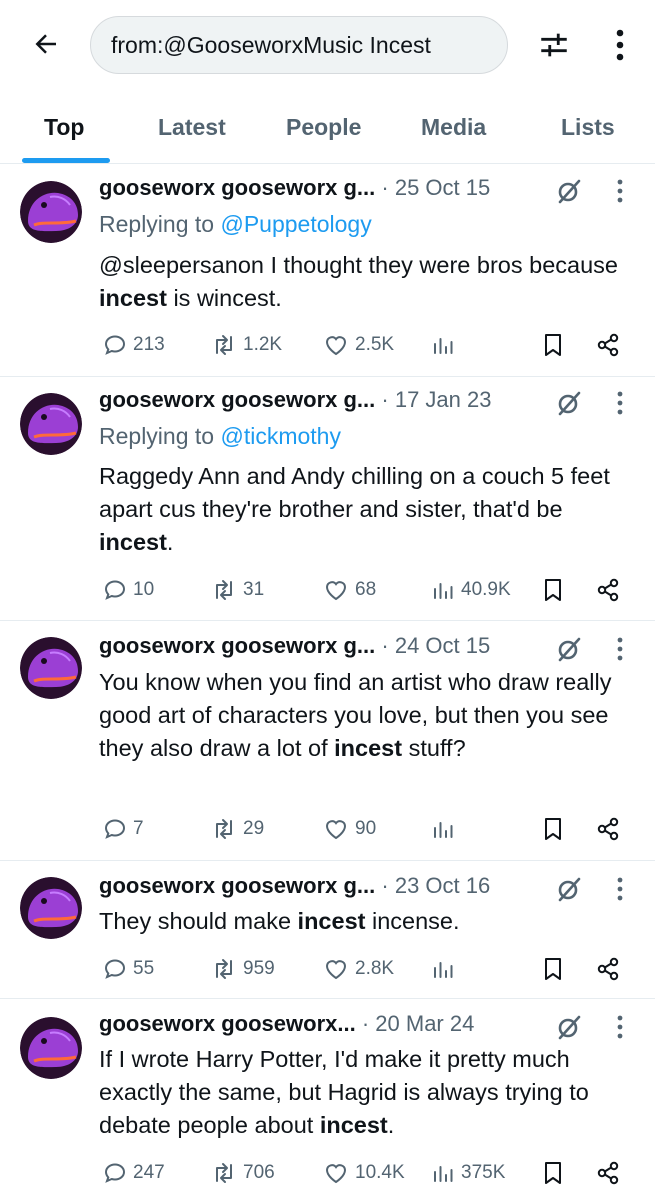 Image resolution: width=655 pixels, height=1200 pixels. What do you see at coordinates (299, 45) in the screenshot?
I see `search-input: from:@GooseworxMusic Incest` at bounding box center [299, 45].